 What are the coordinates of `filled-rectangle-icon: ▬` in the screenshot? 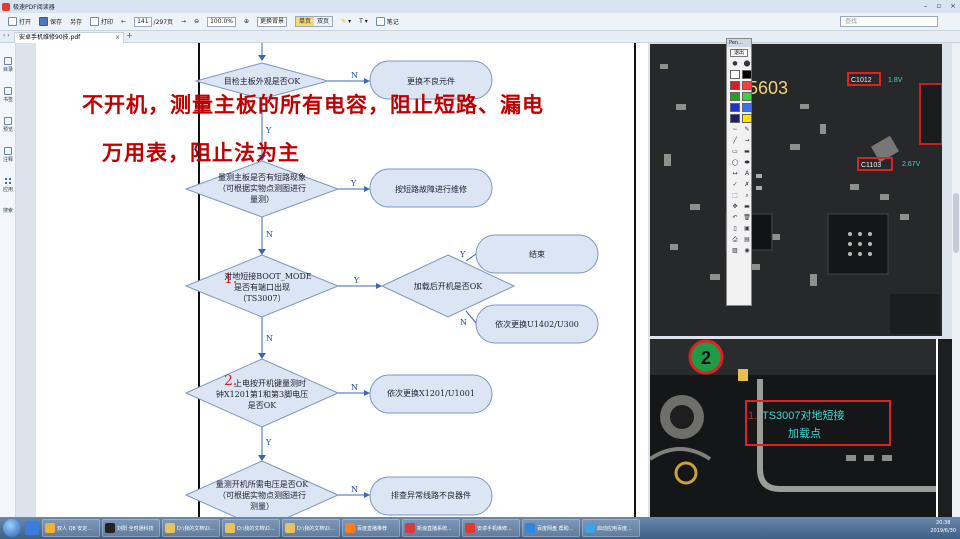 It's located at (747, 151).